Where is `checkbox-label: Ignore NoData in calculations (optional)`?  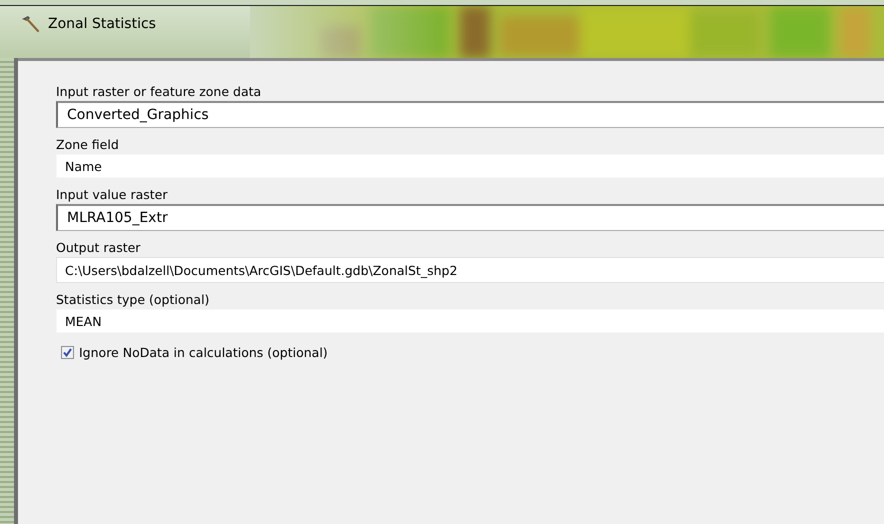
checkbox-label: Ignore NoData in calculations (optional) is located at coordinates (203, 352).